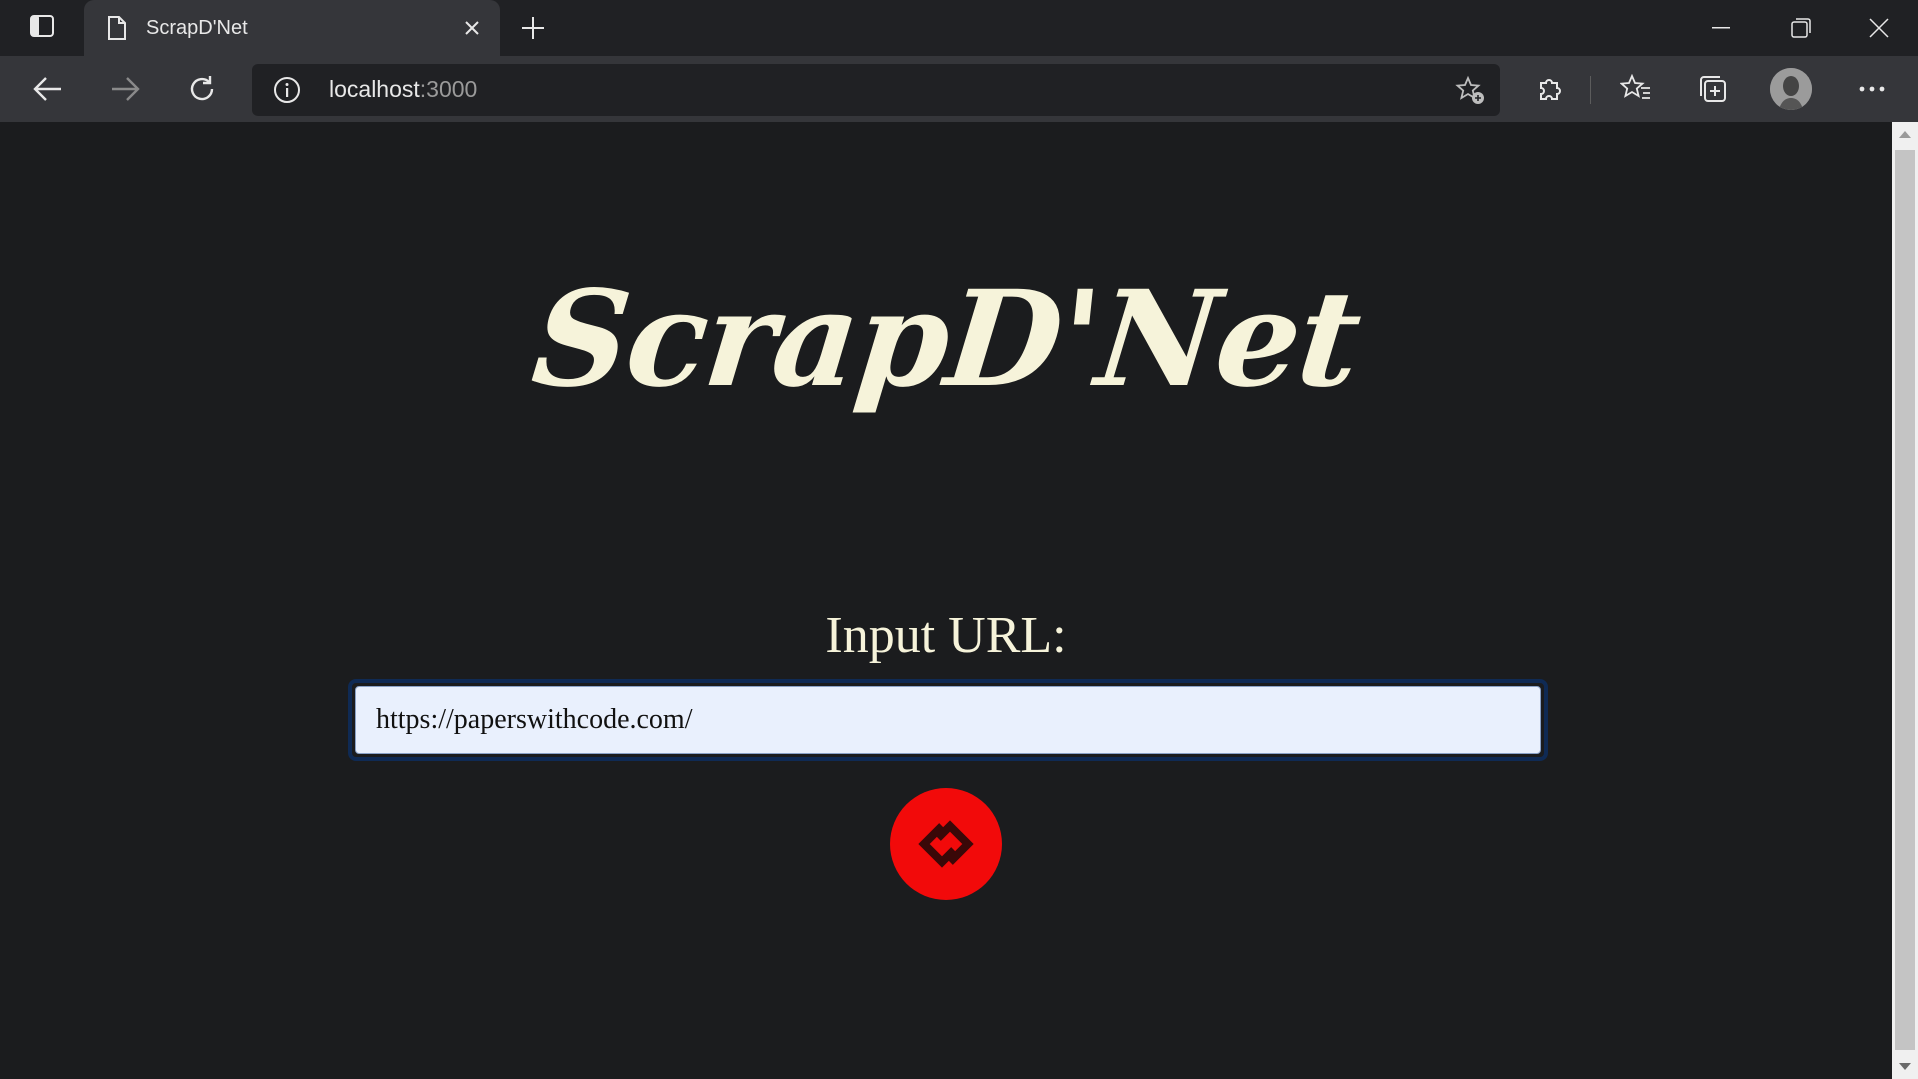  I want to click on document-icon, so click(117, 28).